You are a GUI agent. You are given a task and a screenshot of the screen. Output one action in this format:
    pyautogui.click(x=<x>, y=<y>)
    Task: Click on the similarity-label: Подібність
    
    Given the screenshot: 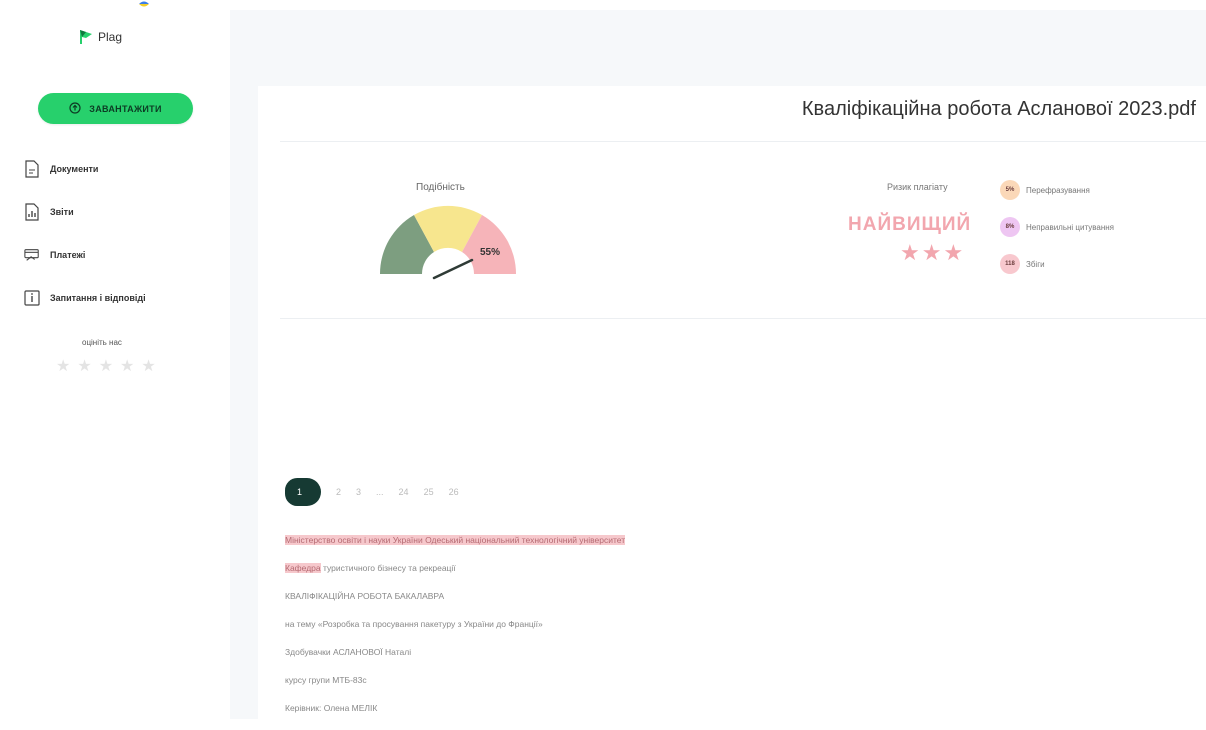 What is the action you would take?
    pyautogui.click(x=440, y=187)
    